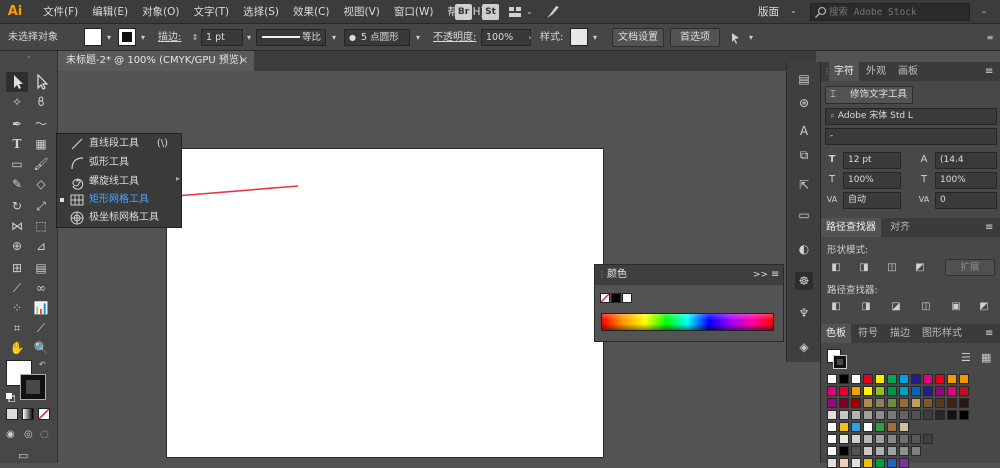  Describe the element at coordinates (44, 365) in the screenshot. I see `swap-fill-stroke-icon: ↶` at that location.